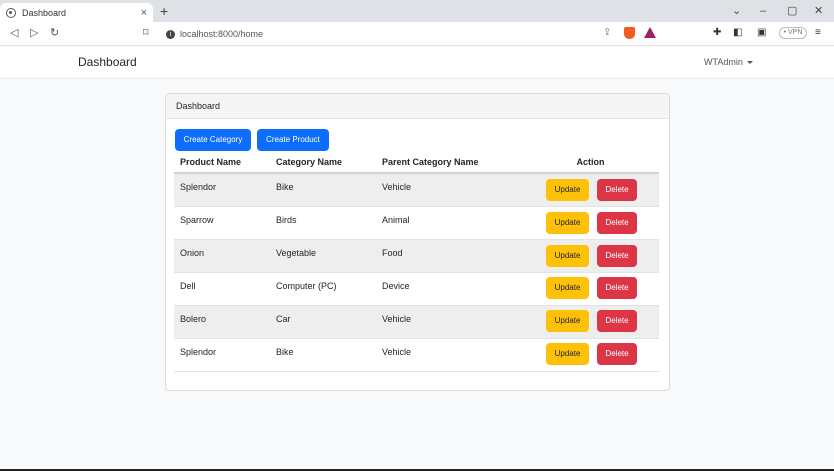  What do you see at coordinates (417, 63) in the screenshot?
I see `app-navbar: Dashboard WTAdmin` at bounding box center [417, 63].